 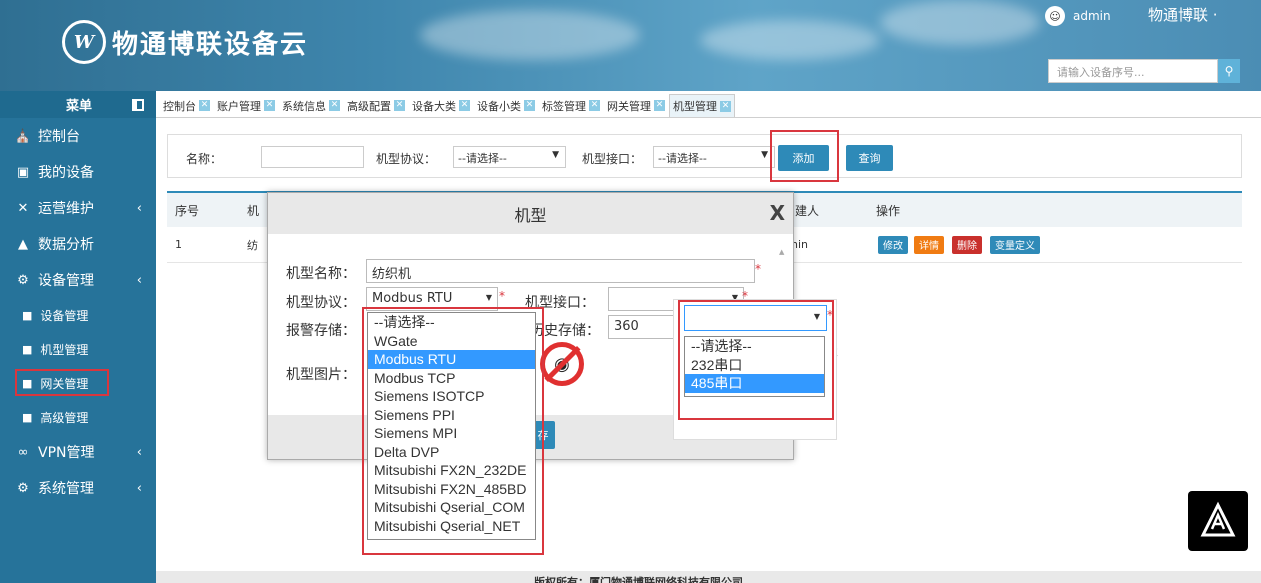 What do you see at coordinates (1183, 15) in the screenshot?
I see `brand-label: 物通博联 ·` at bounding box center [1183, 15].